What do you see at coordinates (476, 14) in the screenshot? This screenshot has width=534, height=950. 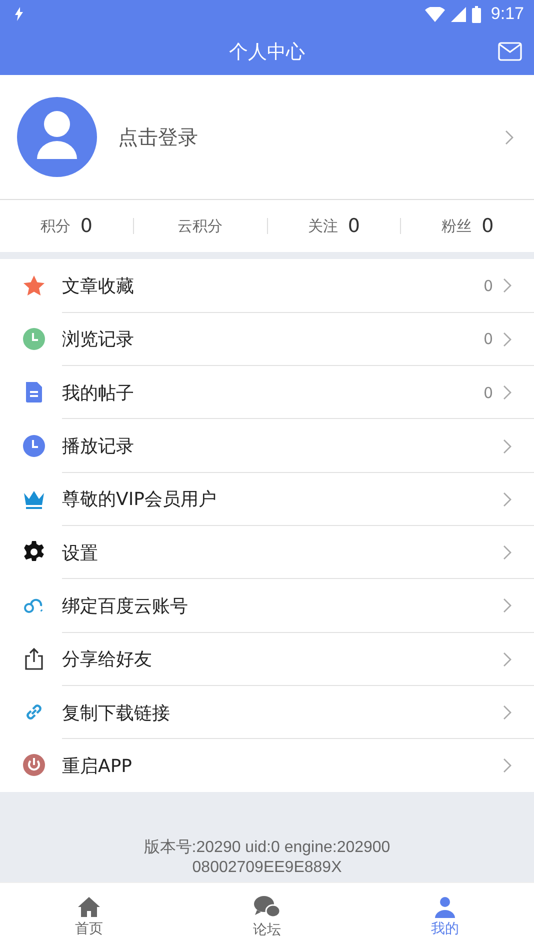 I see `battery-icon` at bounding box center [476, 14].